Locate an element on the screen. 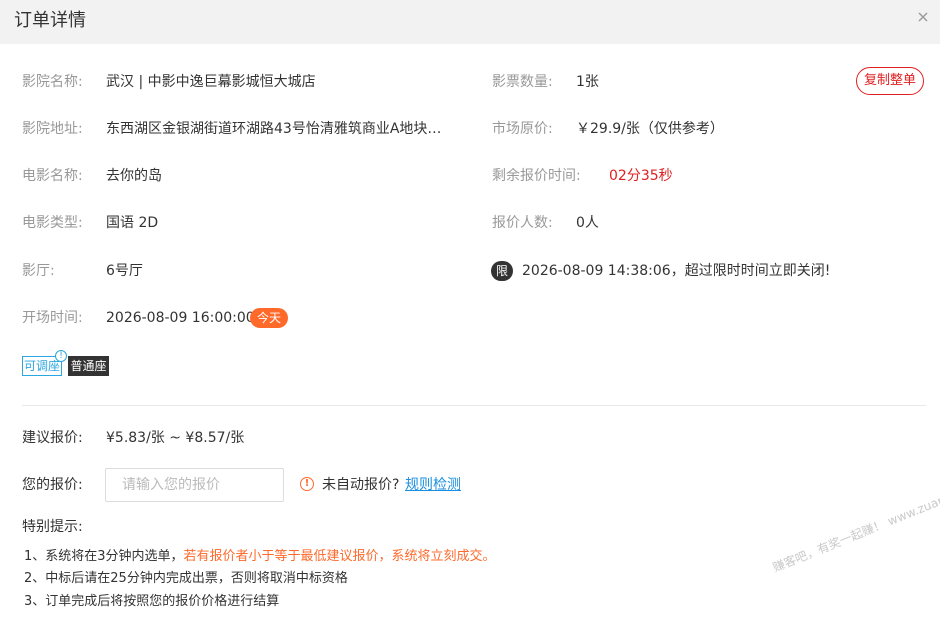 The image size is (940, 628). divider is located at coordinates (474, 405).